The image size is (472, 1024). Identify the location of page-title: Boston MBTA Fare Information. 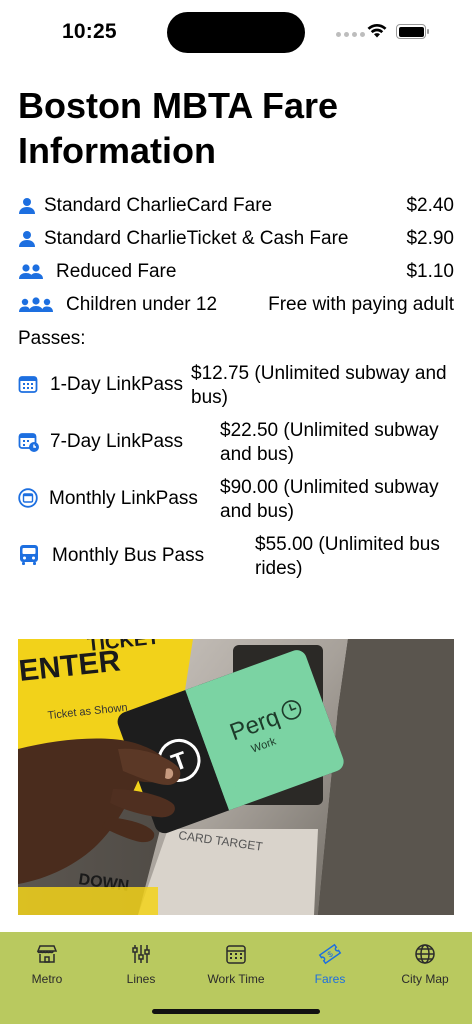
(178, 128).